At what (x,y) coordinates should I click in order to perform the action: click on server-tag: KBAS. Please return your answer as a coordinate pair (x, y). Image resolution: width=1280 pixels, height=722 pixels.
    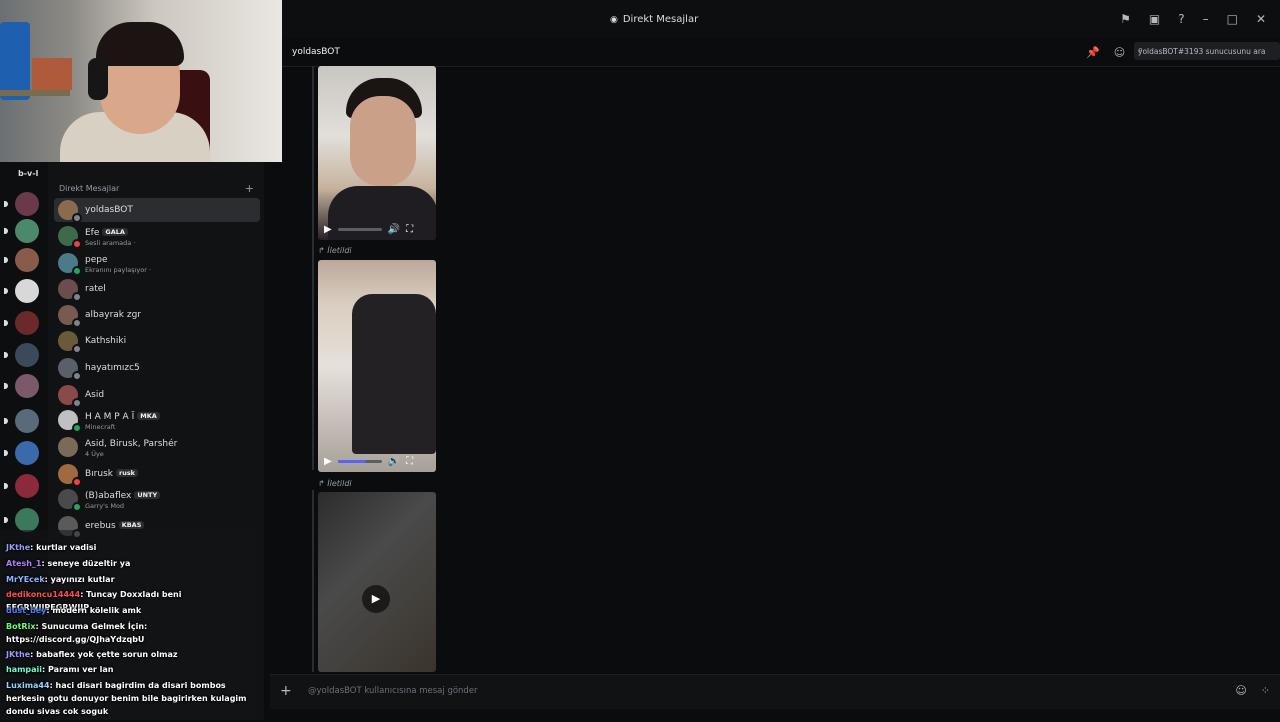
    Looking at the image, I should click on (131, 525).